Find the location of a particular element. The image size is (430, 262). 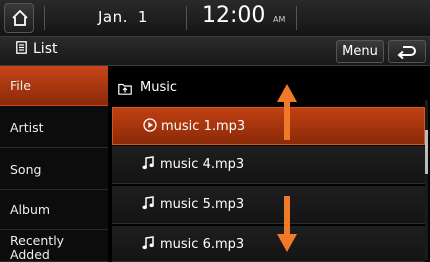

sidebar-item-file: File is located at coordinates (54, 86).